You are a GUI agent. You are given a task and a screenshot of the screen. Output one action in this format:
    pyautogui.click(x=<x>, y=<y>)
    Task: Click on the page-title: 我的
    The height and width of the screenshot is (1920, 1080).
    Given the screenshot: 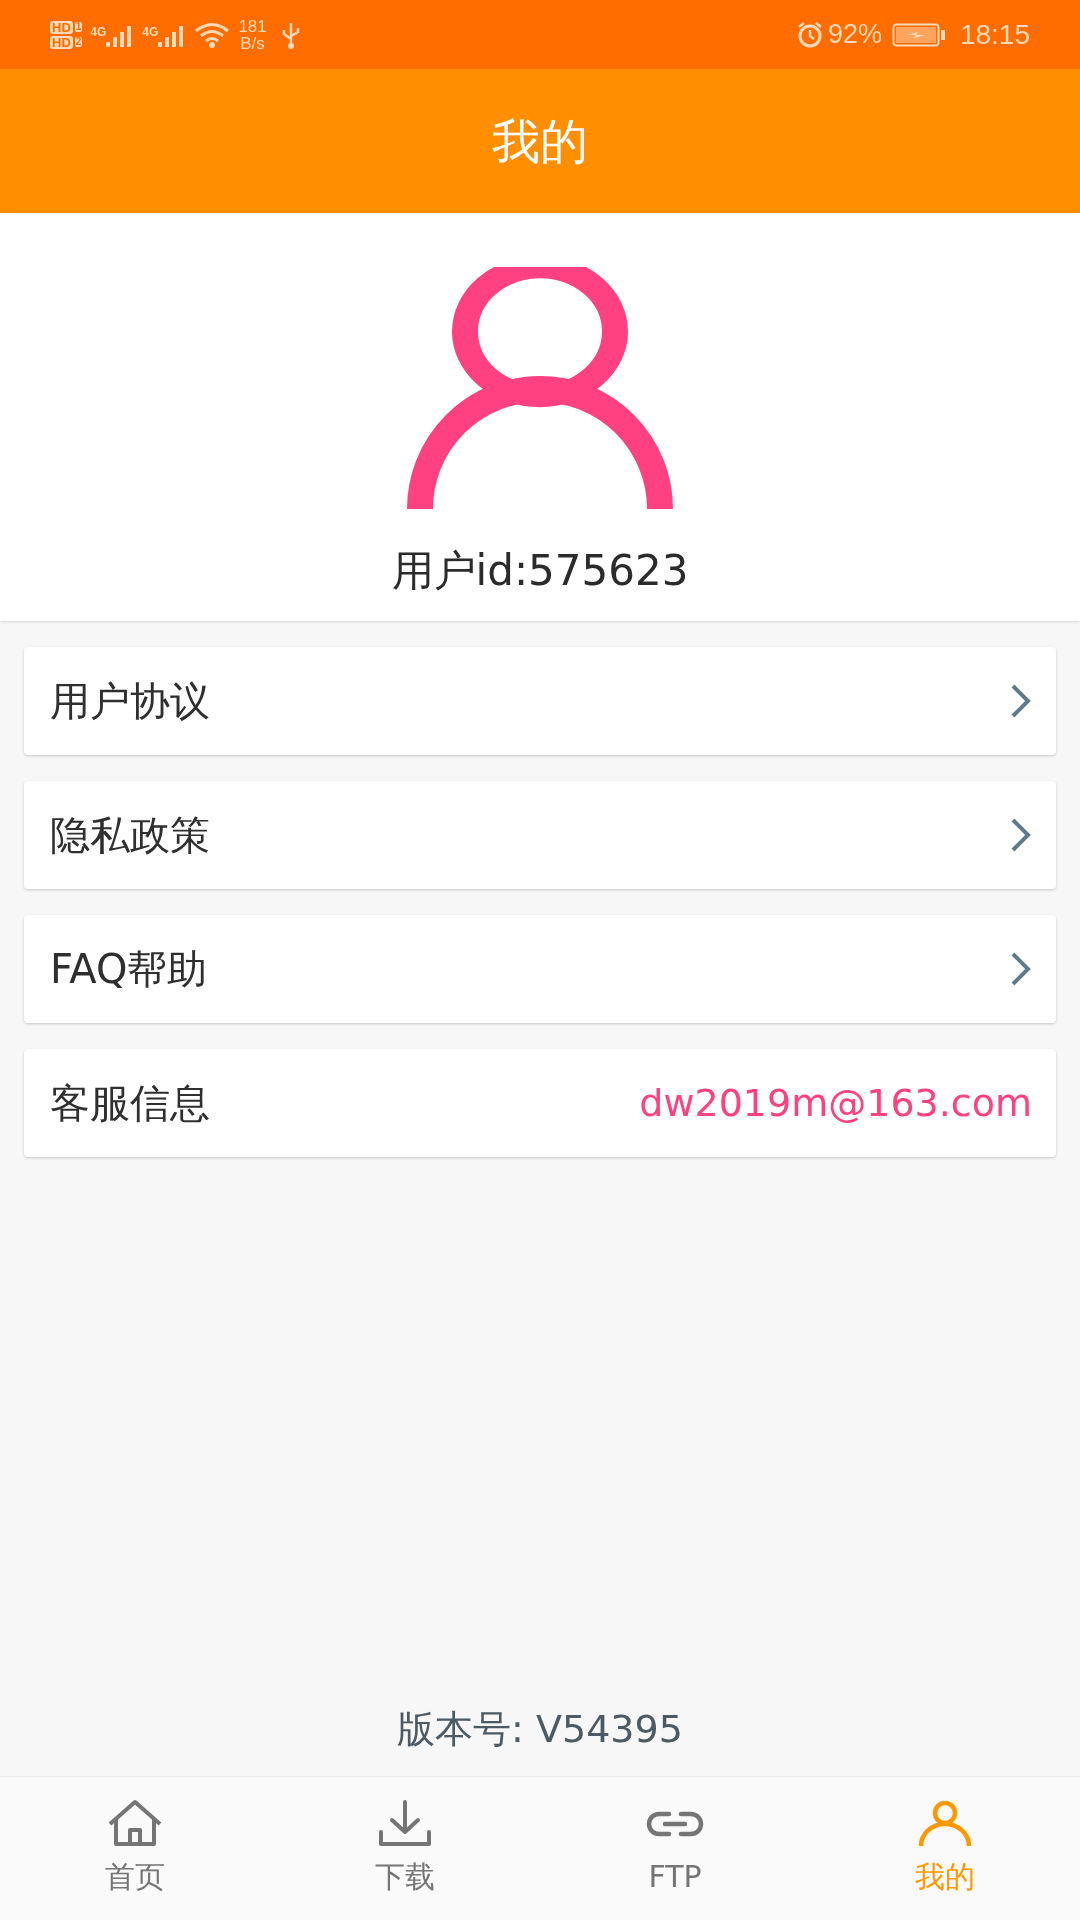 What is the action you would take?
    pyautogui.click(x=540, y=141)
    